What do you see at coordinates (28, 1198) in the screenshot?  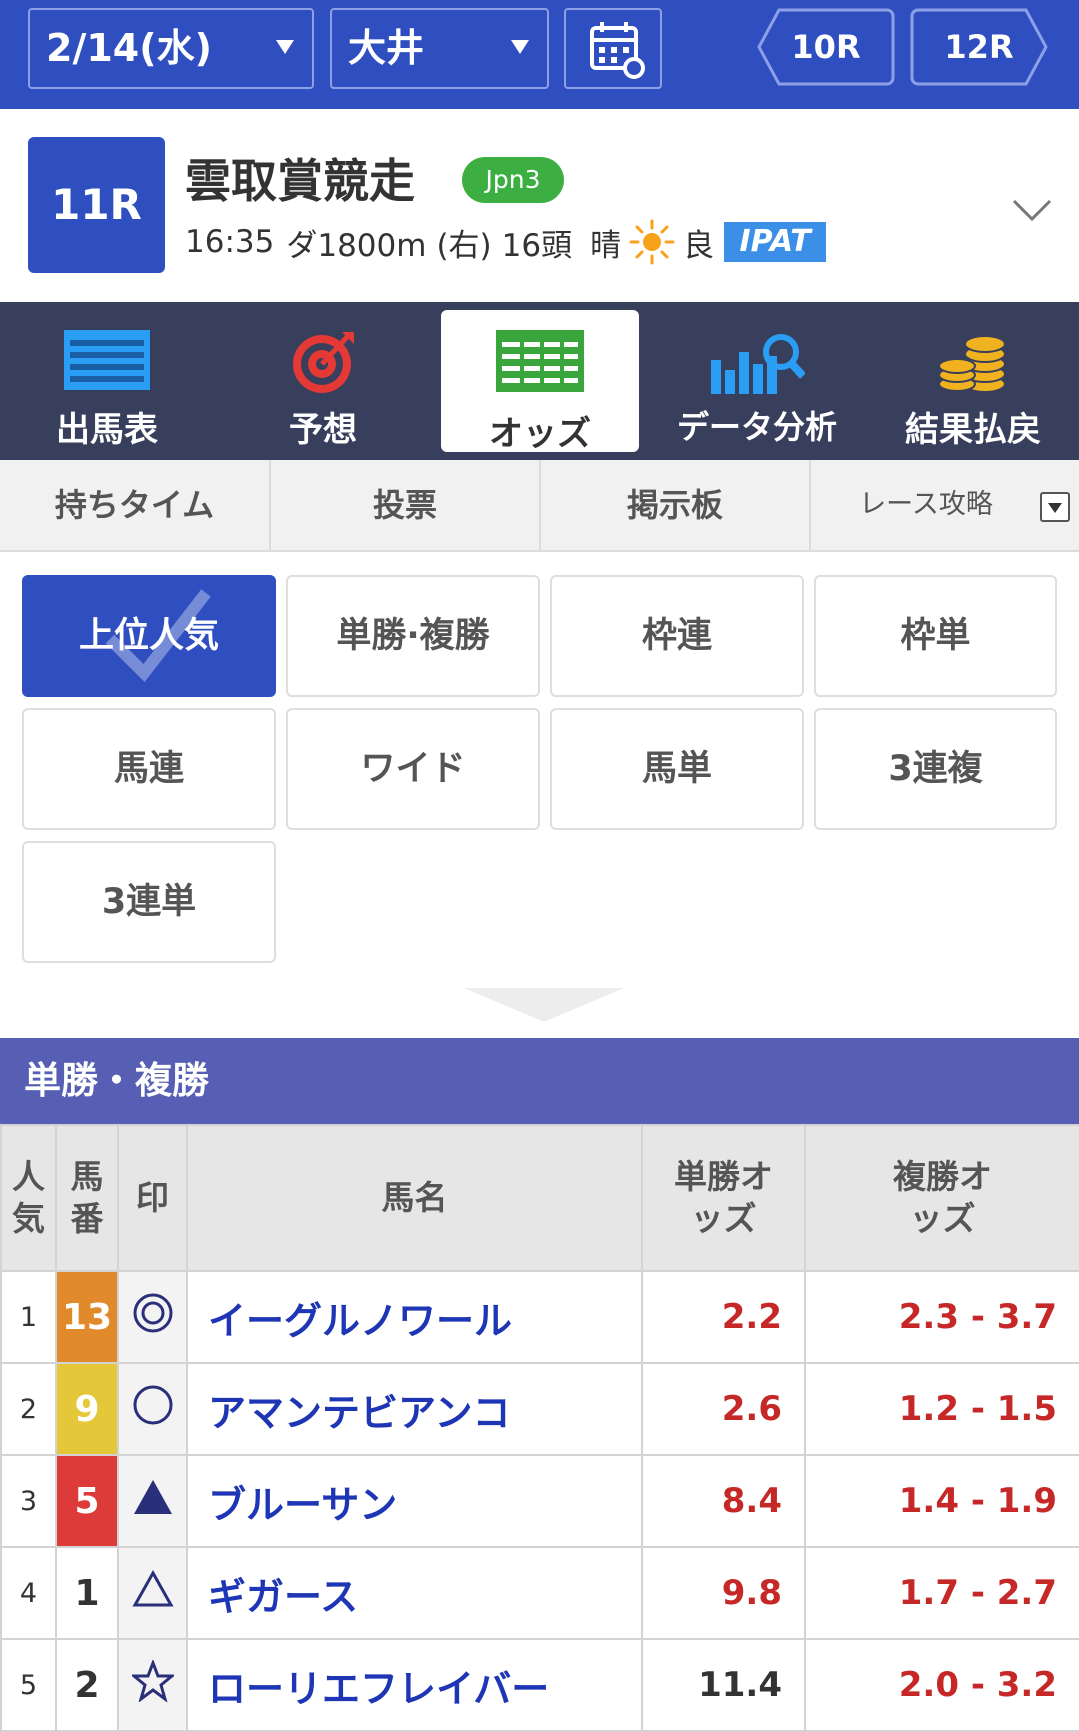 I see `col-rank: 人気` at bounding box center [28, 1198].